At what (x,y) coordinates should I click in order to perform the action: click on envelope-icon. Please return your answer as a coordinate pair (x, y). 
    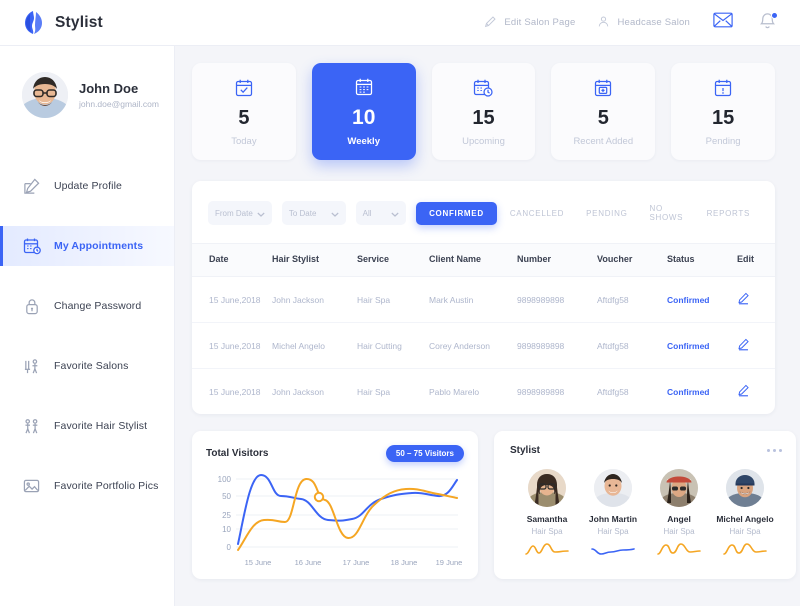
    Looking at the image, I should click on (723, 22).